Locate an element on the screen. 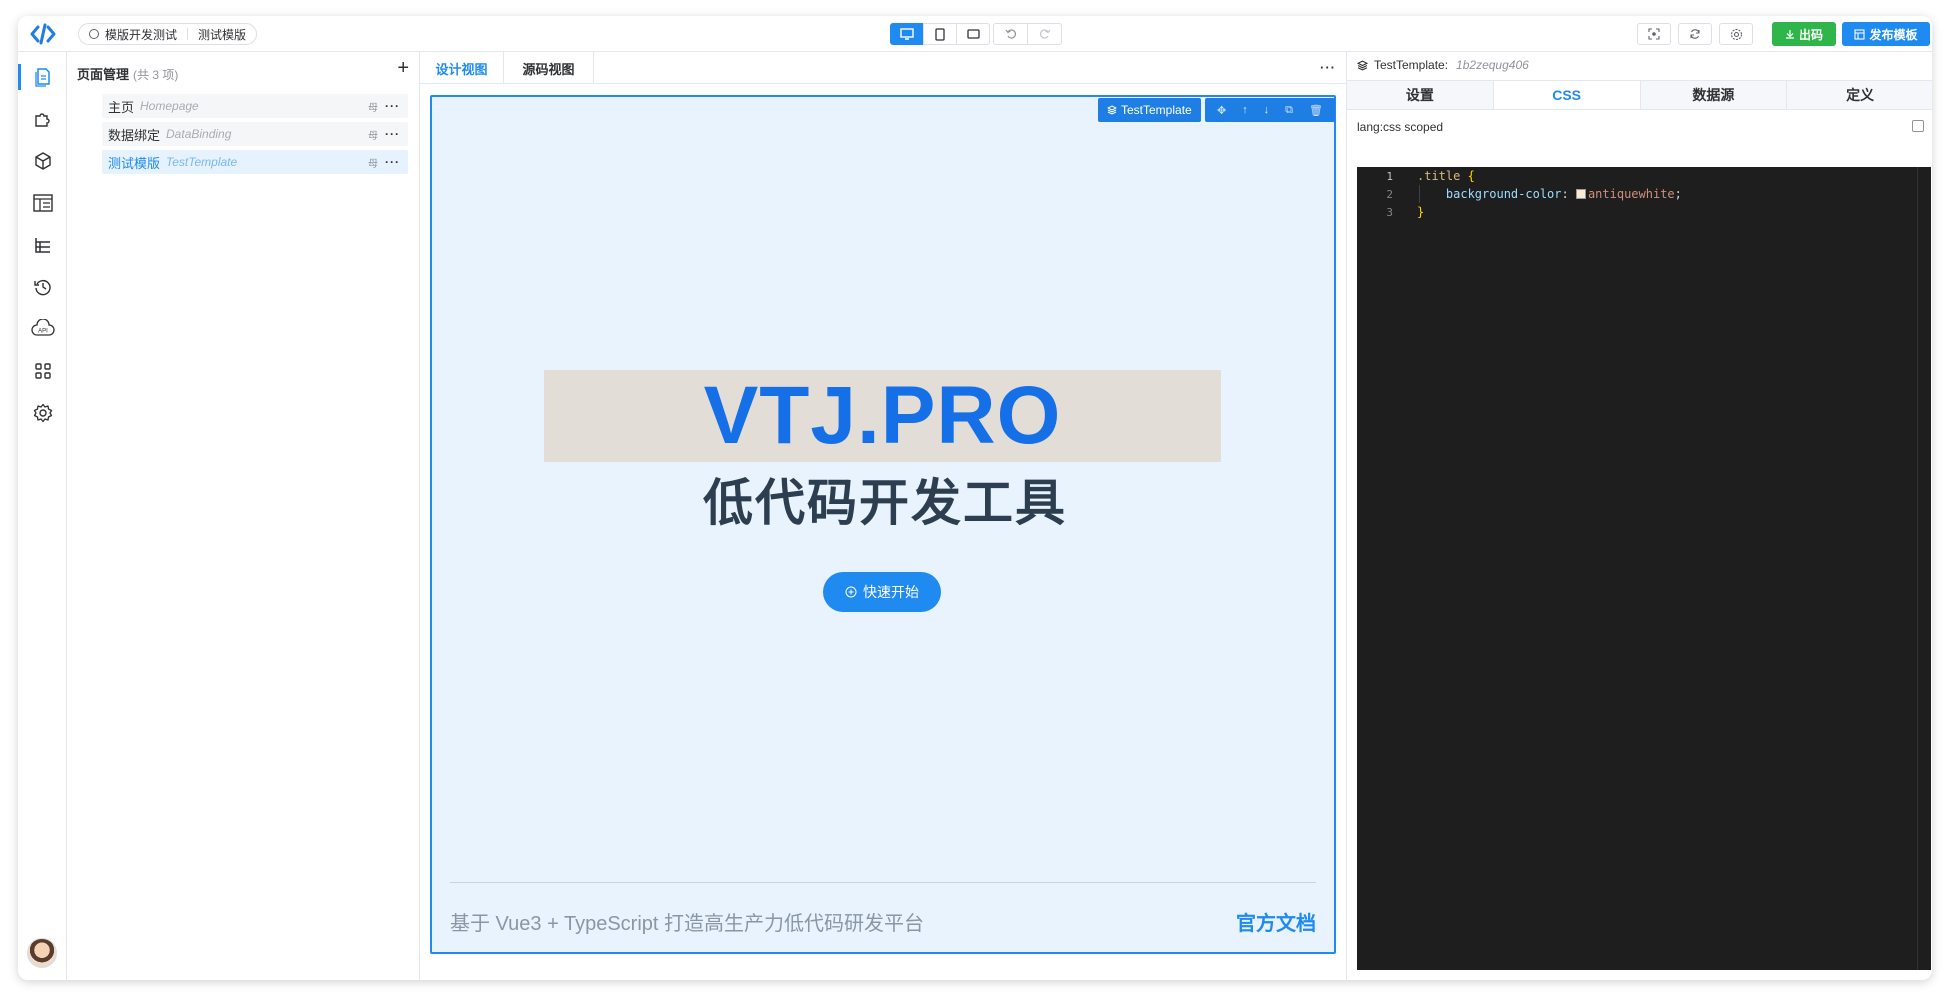  add-page-button: + is located at coordinates (403, 68).